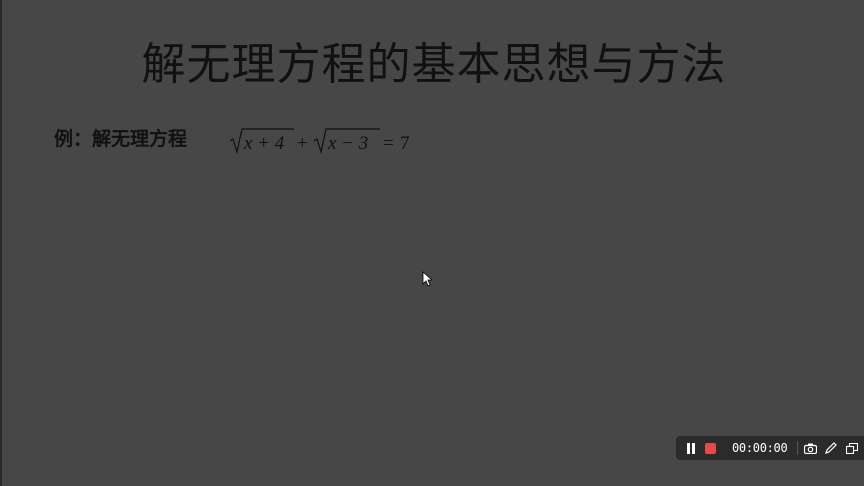  I want to click on screenshot-button, so click(810, 448).